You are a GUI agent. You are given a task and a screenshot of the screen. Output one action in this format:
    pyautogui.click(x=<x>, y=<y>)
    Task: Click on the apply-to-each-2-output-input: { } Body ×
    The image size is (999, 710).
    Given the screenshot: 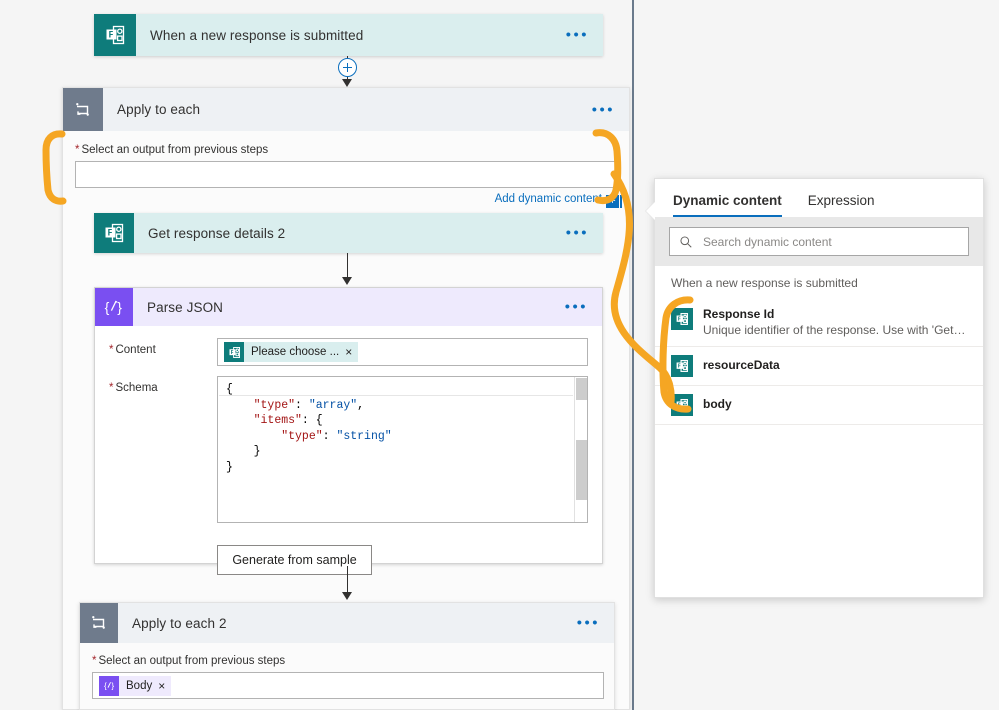 What is the action you would take?
    pyautogui.click(x=348, y=685)
    